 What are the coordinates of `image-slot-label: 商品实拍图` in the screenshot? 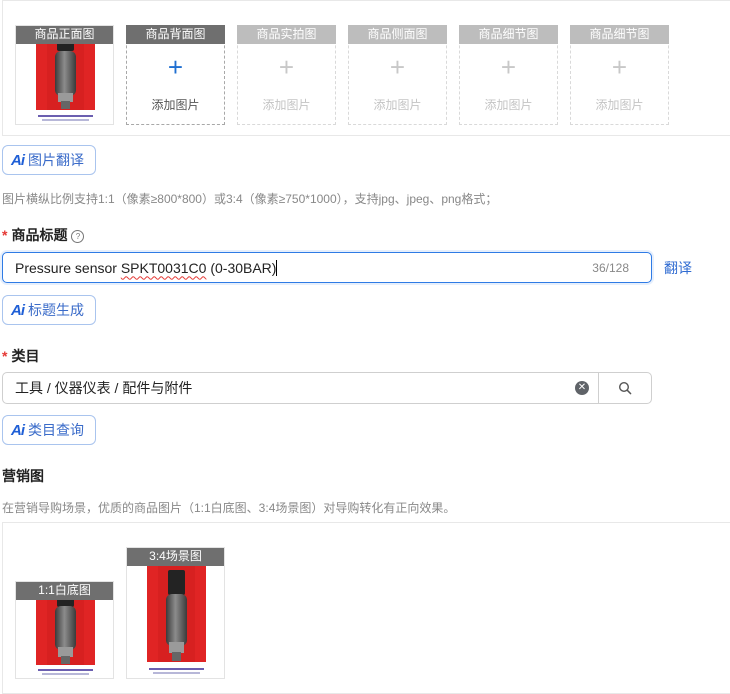 It's located at (286, 34).